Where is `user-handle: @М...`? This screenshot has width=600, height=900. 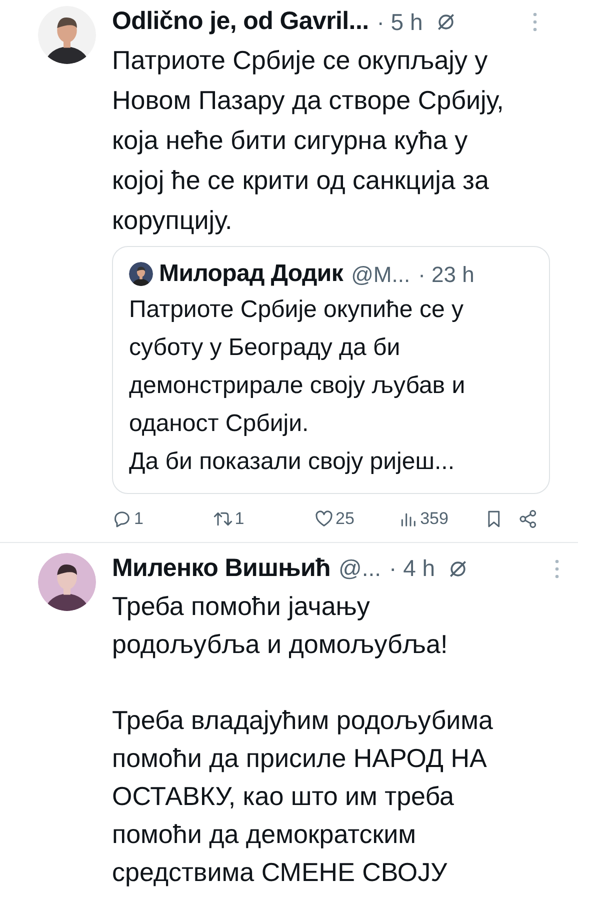
user-handle: @М... is located at coordinates (380, 274).